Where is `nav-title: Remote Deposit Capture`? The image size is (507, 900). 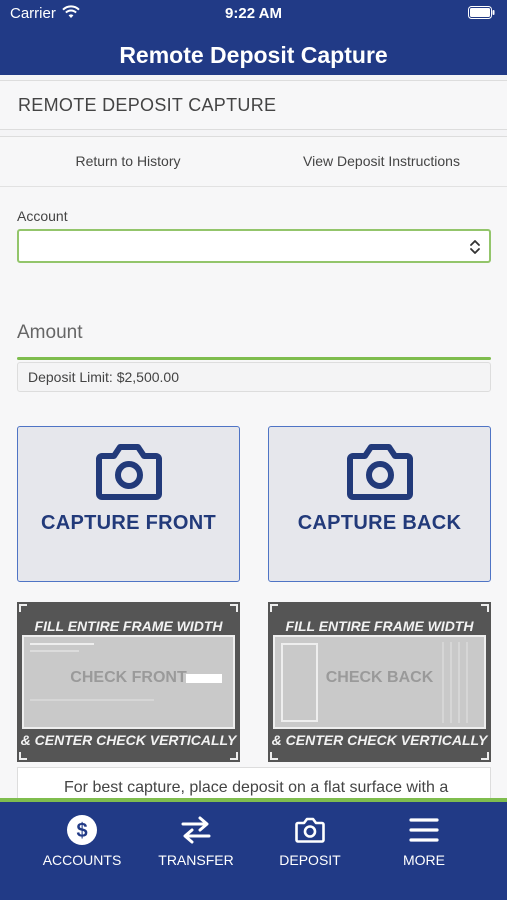 nav-title: Remote Deposit Capture is located at coordinates (253, 55).